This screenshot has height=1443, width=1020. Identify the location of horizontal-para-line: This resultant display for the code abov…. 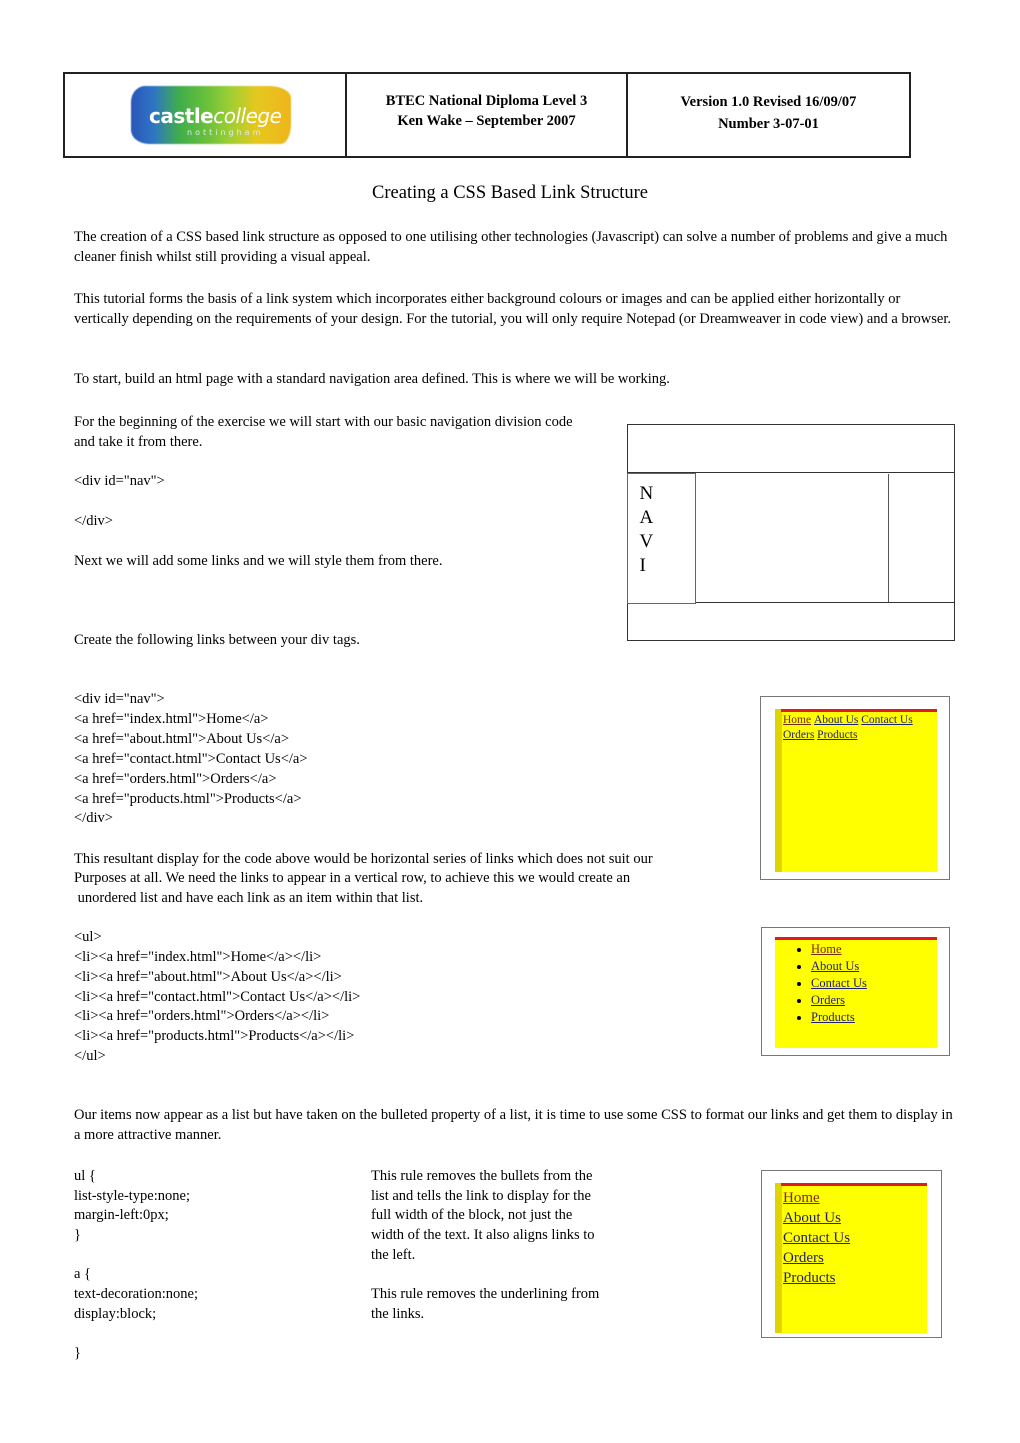
(363, 859).